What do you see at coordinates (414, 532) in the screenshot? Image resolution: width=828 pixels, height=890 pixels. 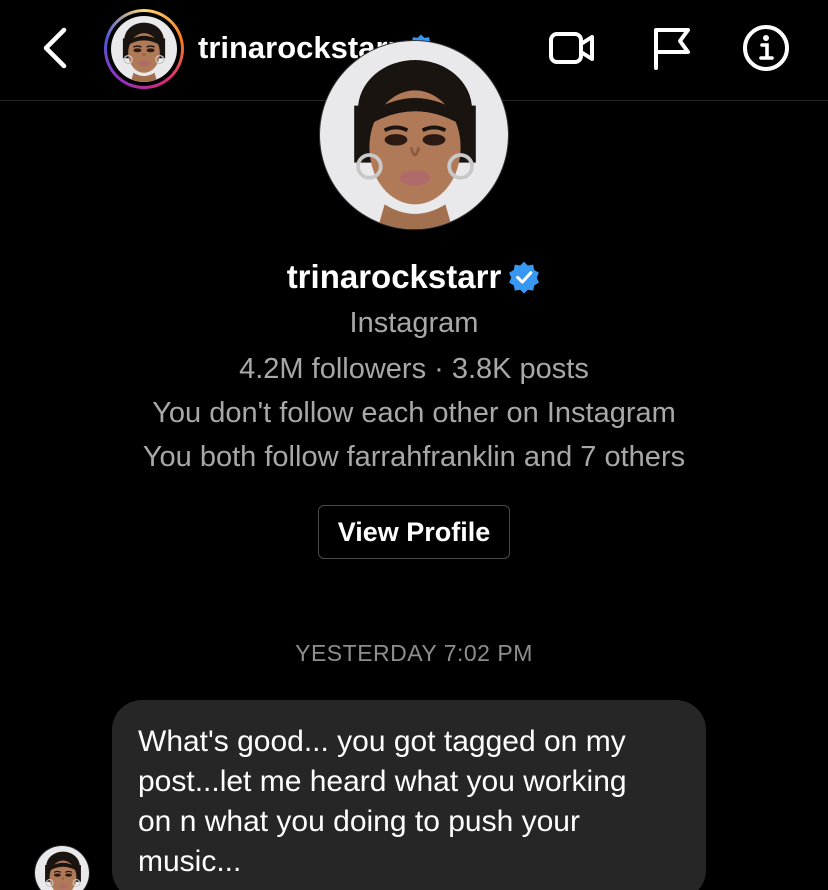 I see `view-profile-button: View Profile` at bounding box center [414, 532].